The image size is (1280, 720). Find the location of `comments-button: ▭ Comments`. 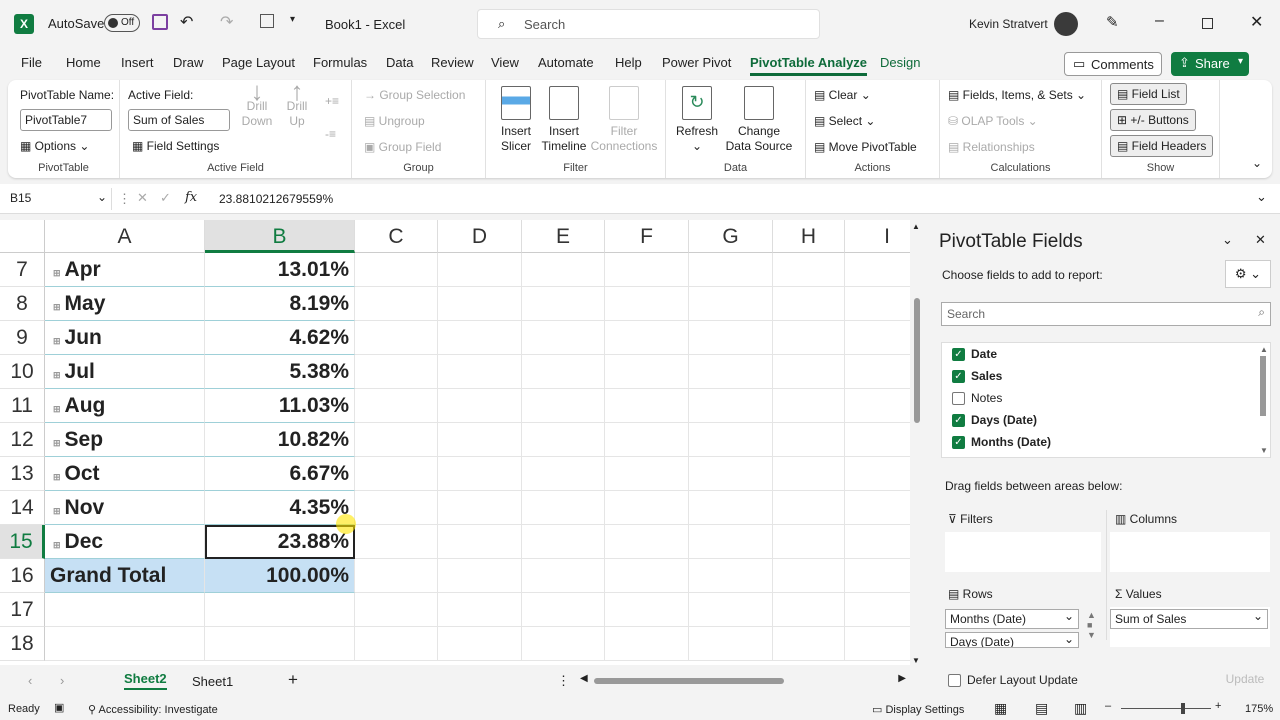

comments-button: ▭ Comments is located at coordinates (1113, 64).